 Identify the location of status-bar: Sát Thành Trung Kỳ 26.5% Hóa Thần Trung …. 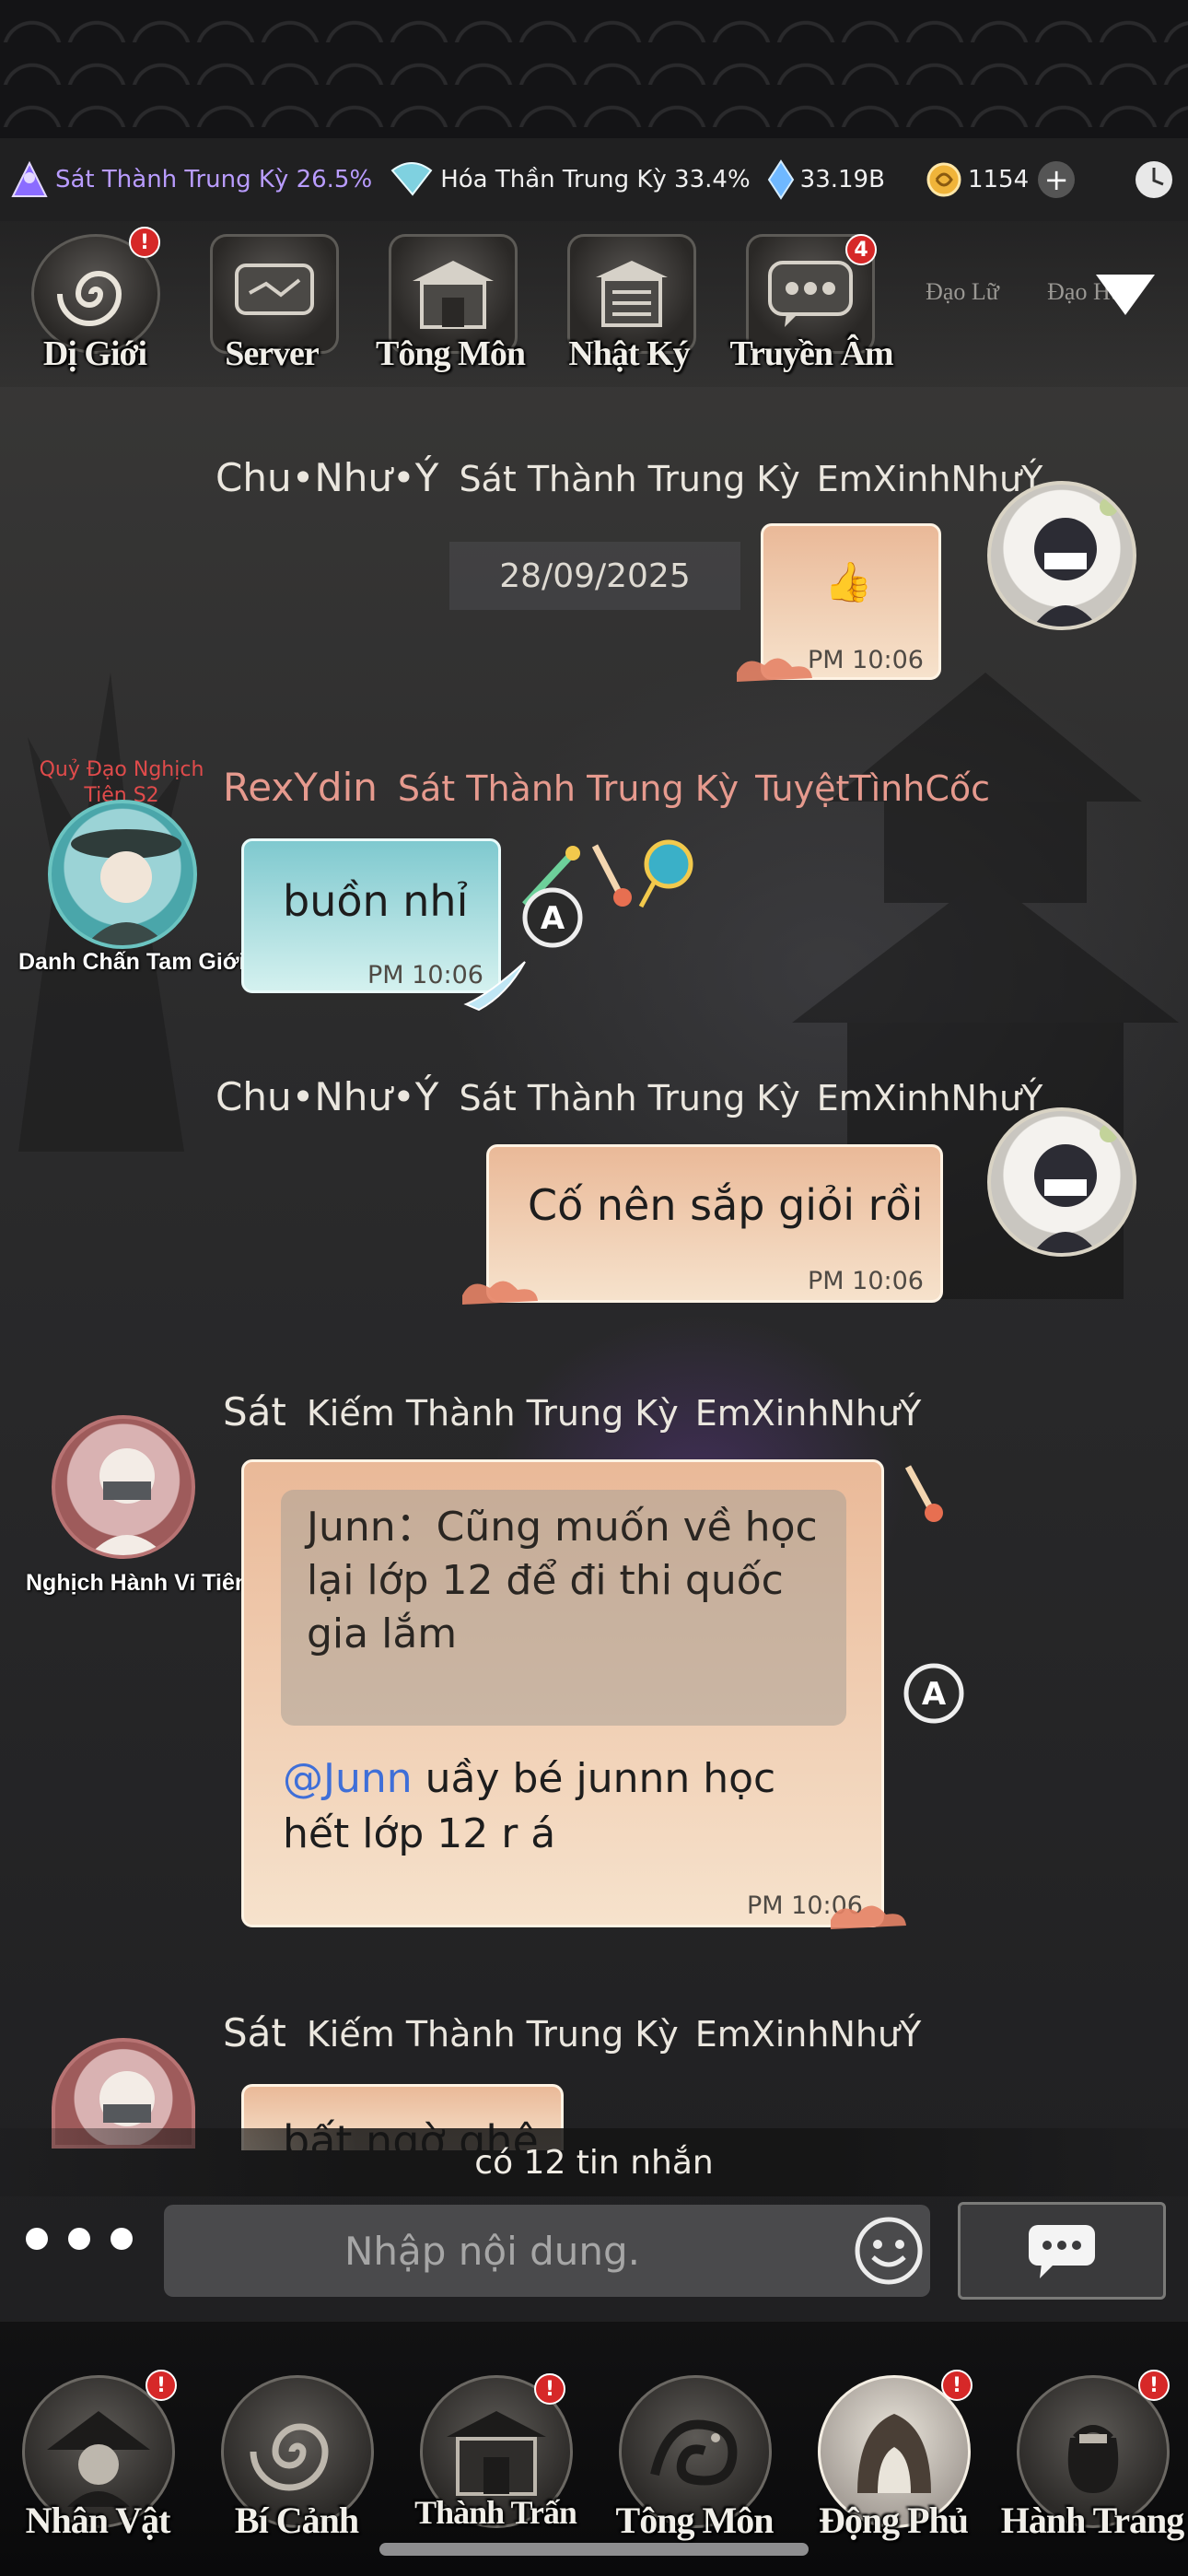
(594, 179).